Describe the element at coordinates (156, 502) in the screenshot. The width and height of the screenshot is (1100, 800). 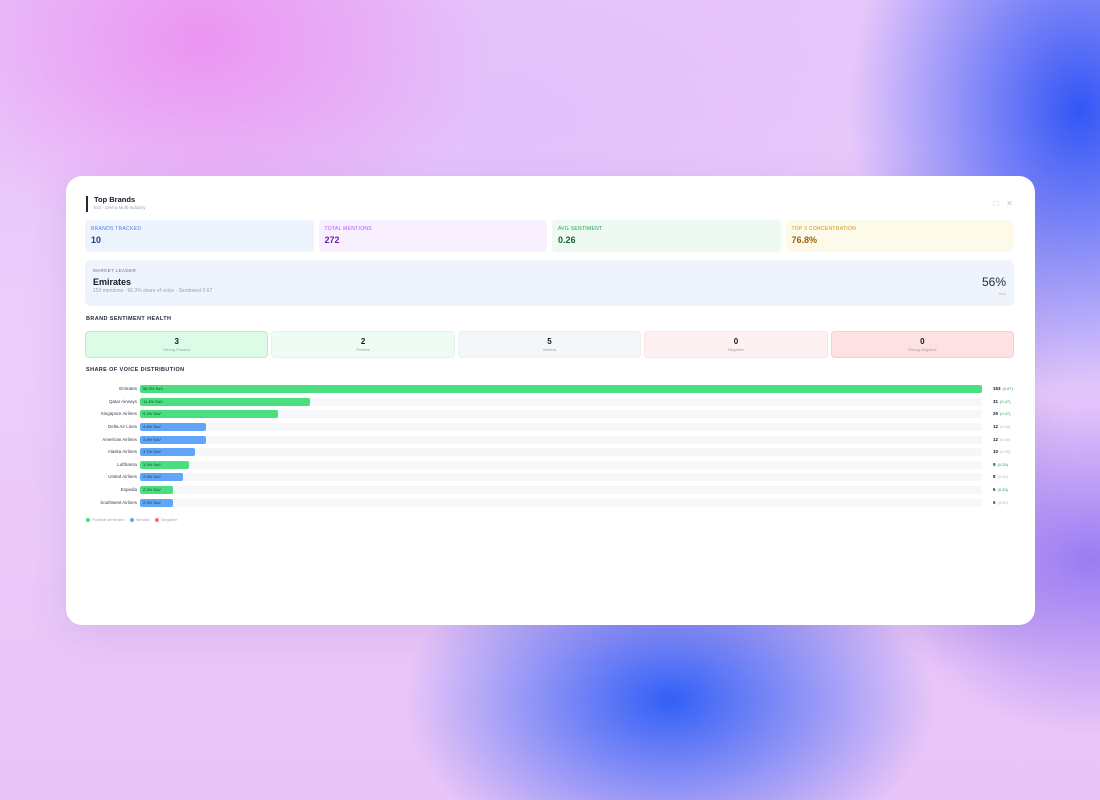
I see `sov-bar: 2.2% SoV` at that location.